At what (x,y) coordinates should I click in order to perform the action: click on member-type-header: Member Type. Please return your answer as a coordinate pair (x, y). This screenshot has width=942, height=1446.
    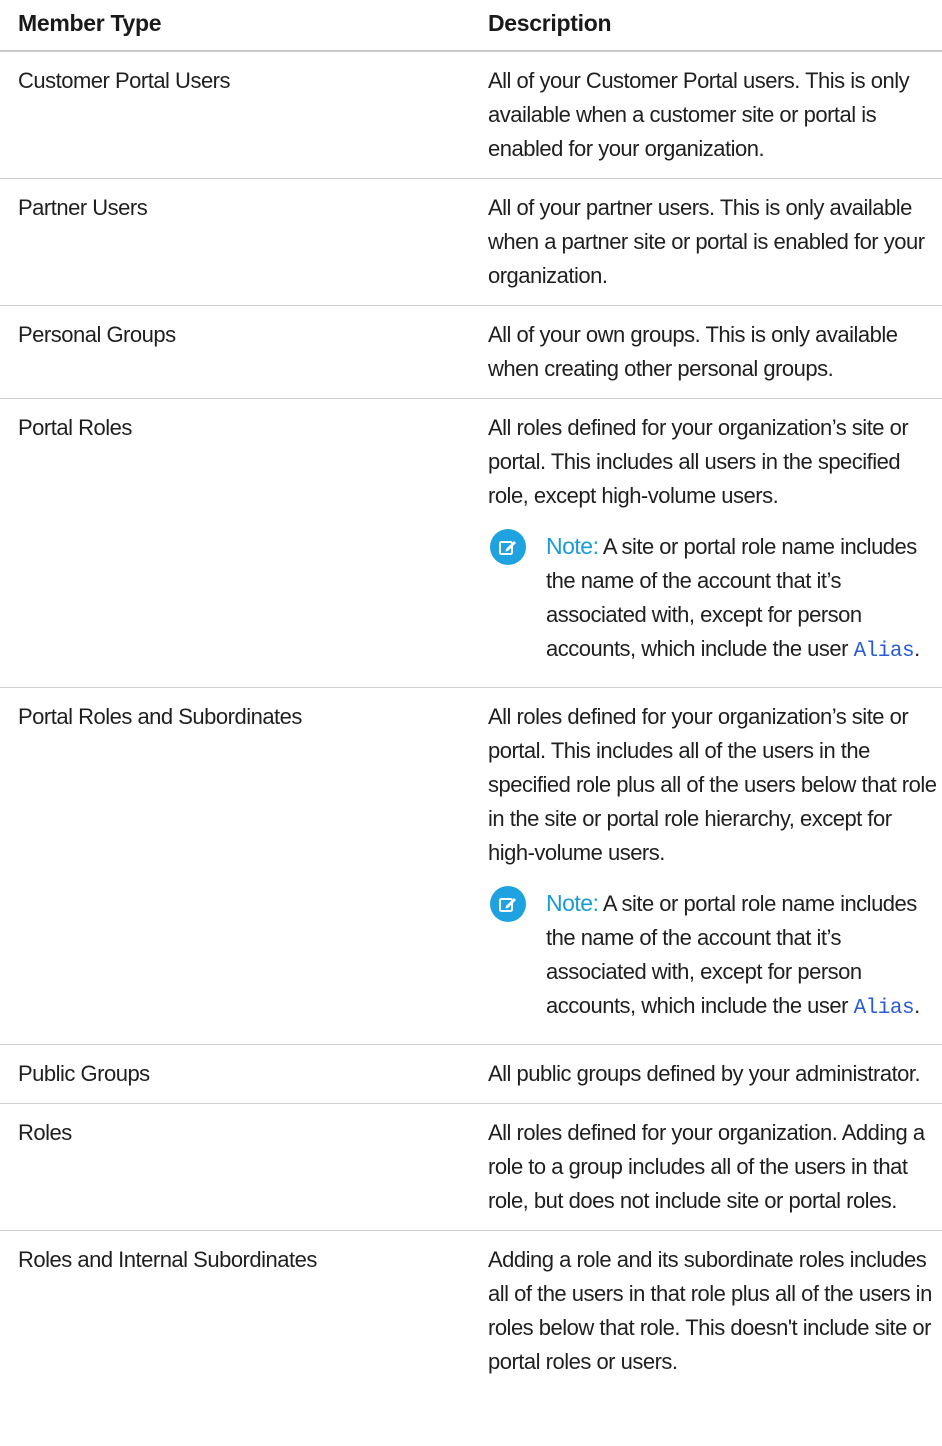
    Looking at the image, I should click on (235, 26).